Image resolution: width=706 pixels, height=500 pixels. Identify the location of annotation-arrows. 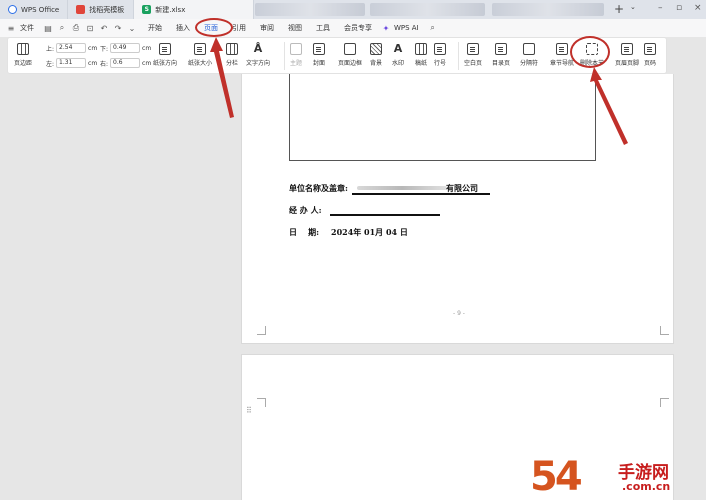
(419, 91).